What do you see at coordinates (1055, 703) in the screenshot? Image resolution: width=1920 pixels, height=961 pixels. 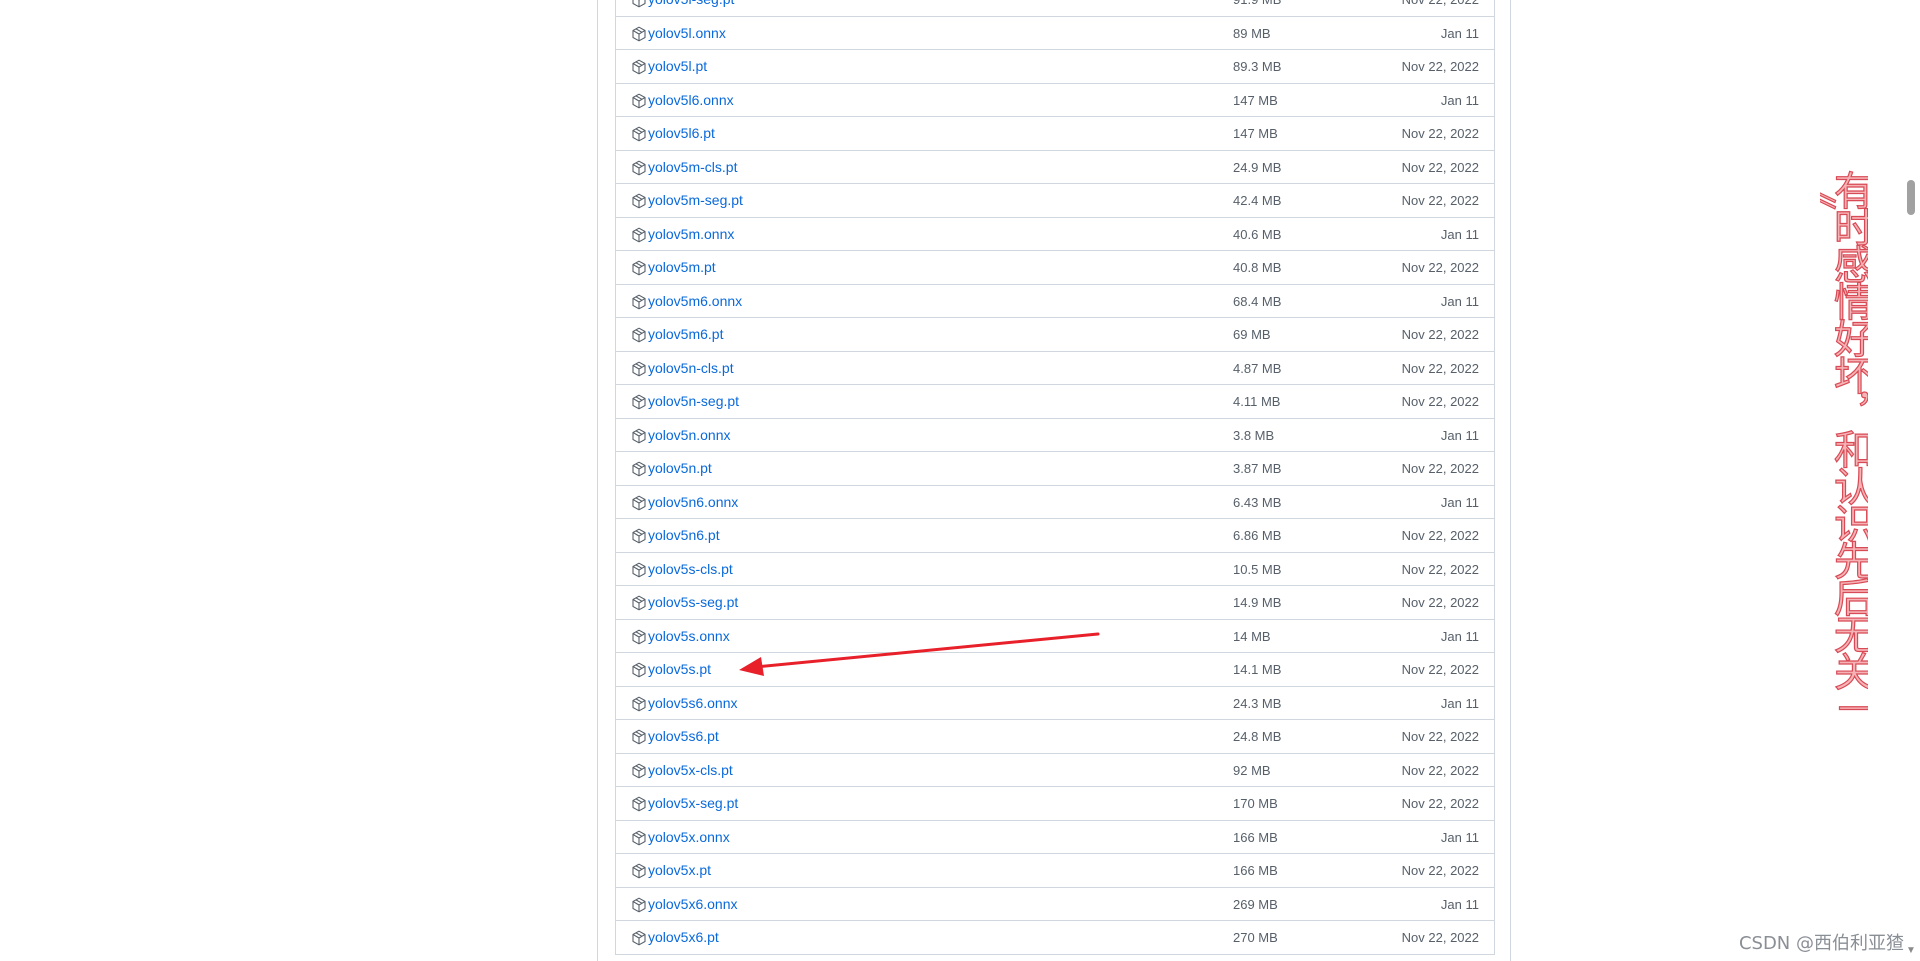 I see `asset-row-yolov5s6-onnx: yolov5s6.onnx 24.3 MB Jan 11` at bounding box center [1055, 703].